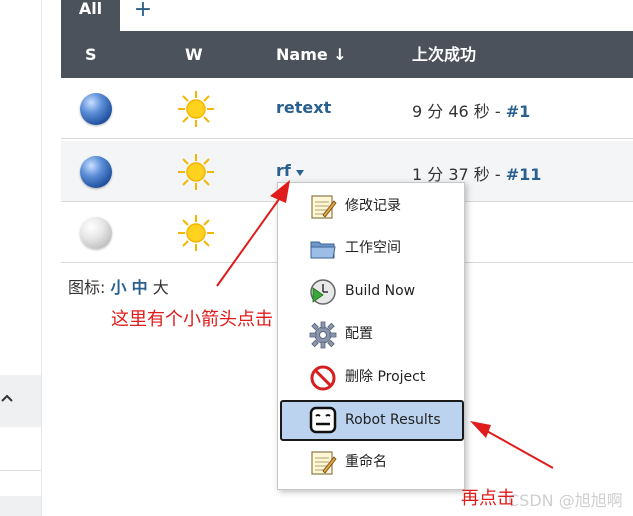 The height and width of the screenshot is (516, 633). What do you see at coordinates (488, 498) in the screenshot?
I see `annotation-text-click-again: 再点击` at bounding box center [488, 498].